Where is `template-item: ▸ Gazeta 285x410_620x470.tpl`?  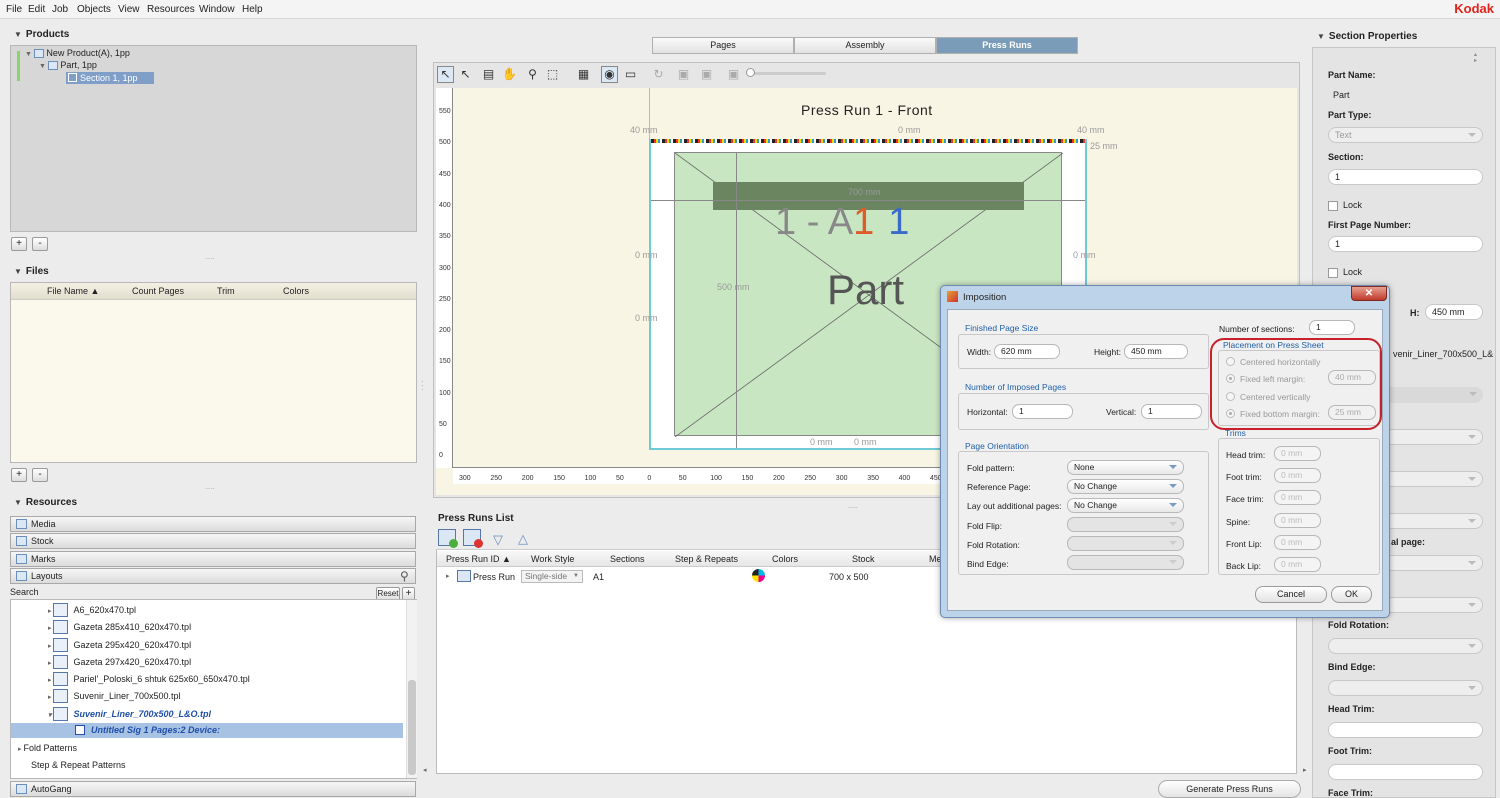 template-item: ▸ Gazeta 285x410_620x470.tpl is located at coordinates (119, 627).